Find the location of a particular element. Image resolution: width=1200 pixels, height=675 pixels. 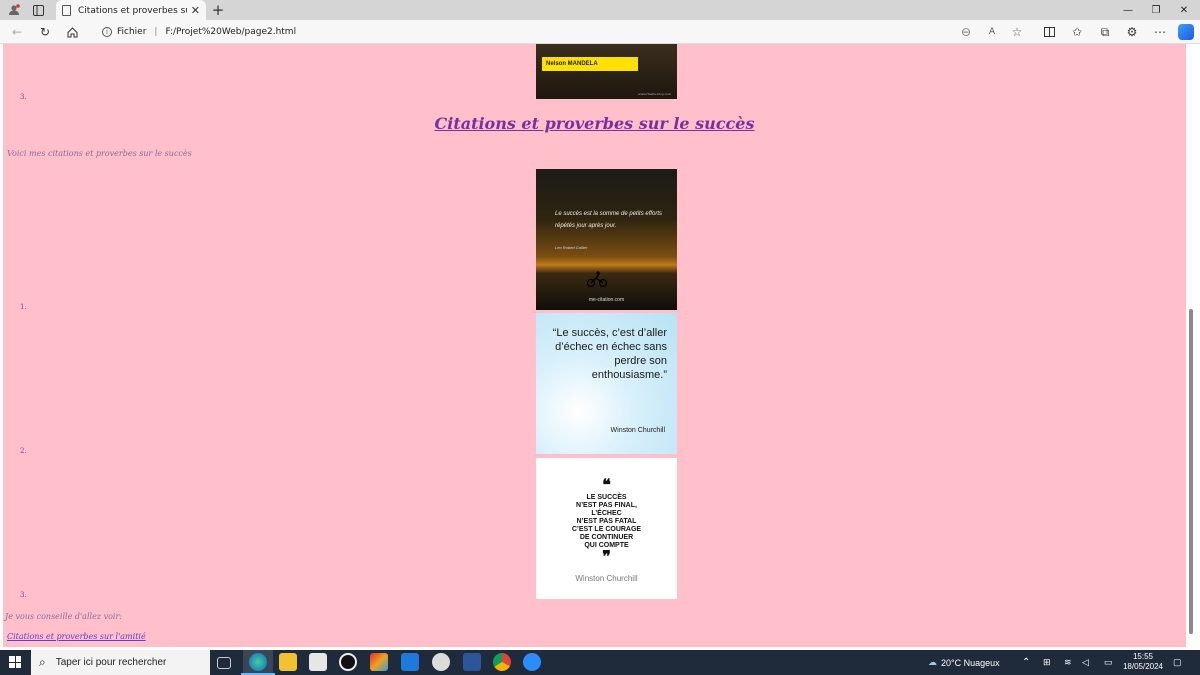

edge-icon is located at coordinates (258, 664).